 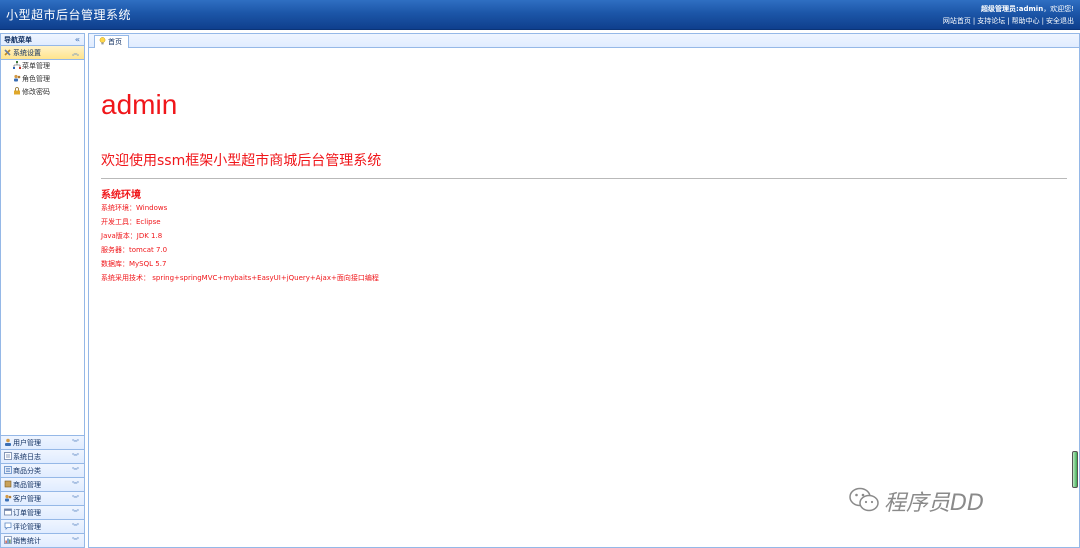 What do you see at coordinates (8, 442) in the screenshot?
I see `user-icon` at bounding box center [8, 442].